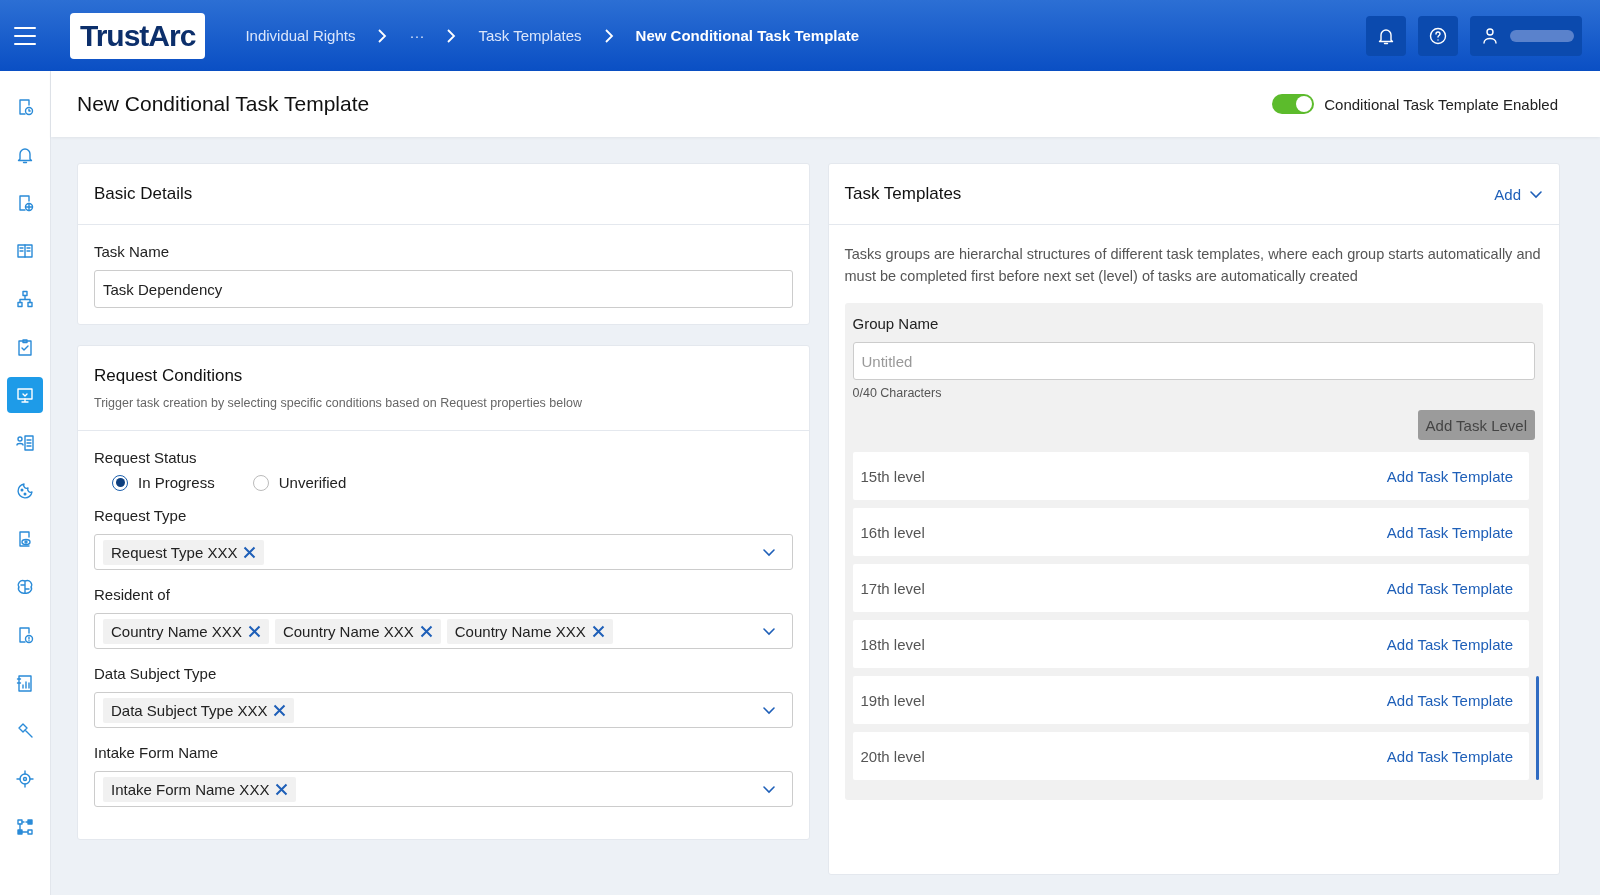  What do you see at coordinates (132, 594) in the screenshot?
I see `field-label: Resident of` at bounding box center [132, 594].